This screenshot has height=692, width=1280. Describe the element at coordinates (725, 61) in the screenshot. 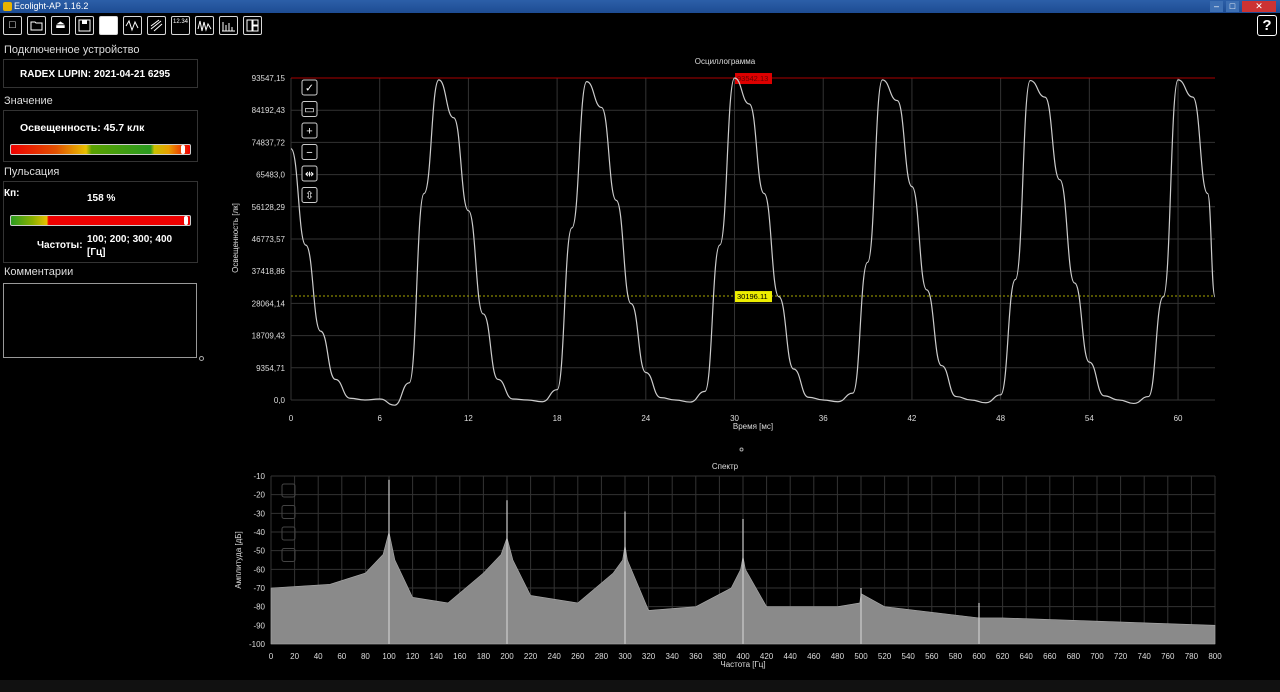

I see `oscillogram-title: Осциллограмма` at that location.